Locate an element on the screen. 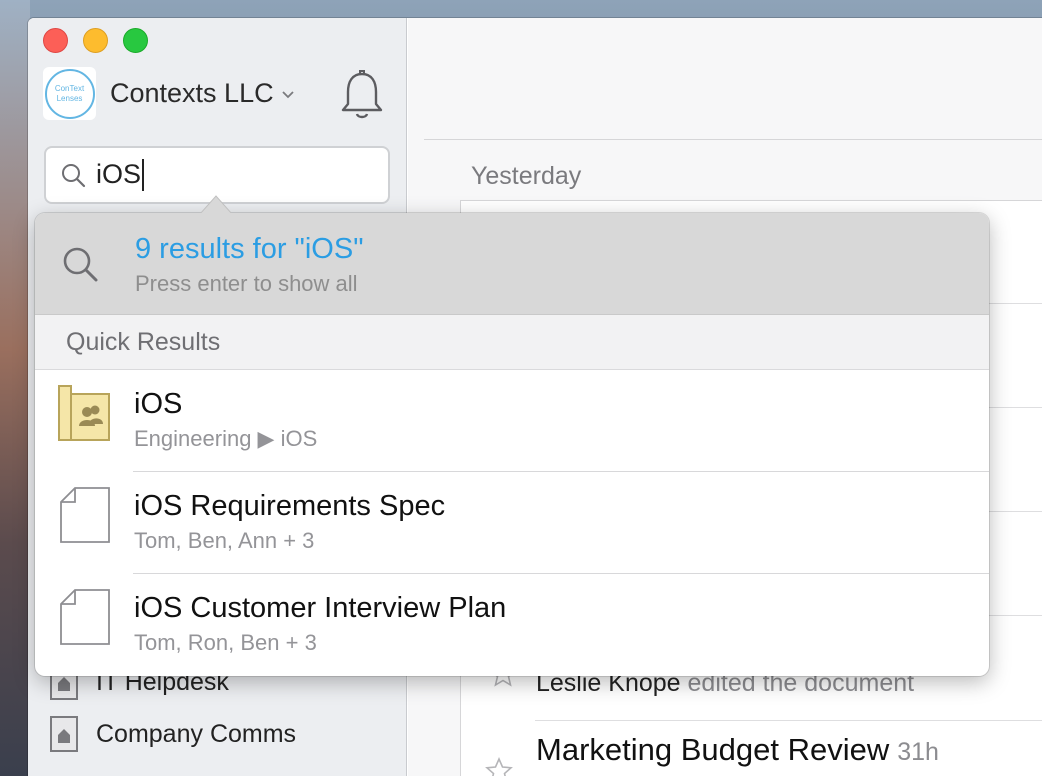 This screenshot has height=776, width=1042. logo-text-bottom: Lenses is located at coordinates (69, 98).